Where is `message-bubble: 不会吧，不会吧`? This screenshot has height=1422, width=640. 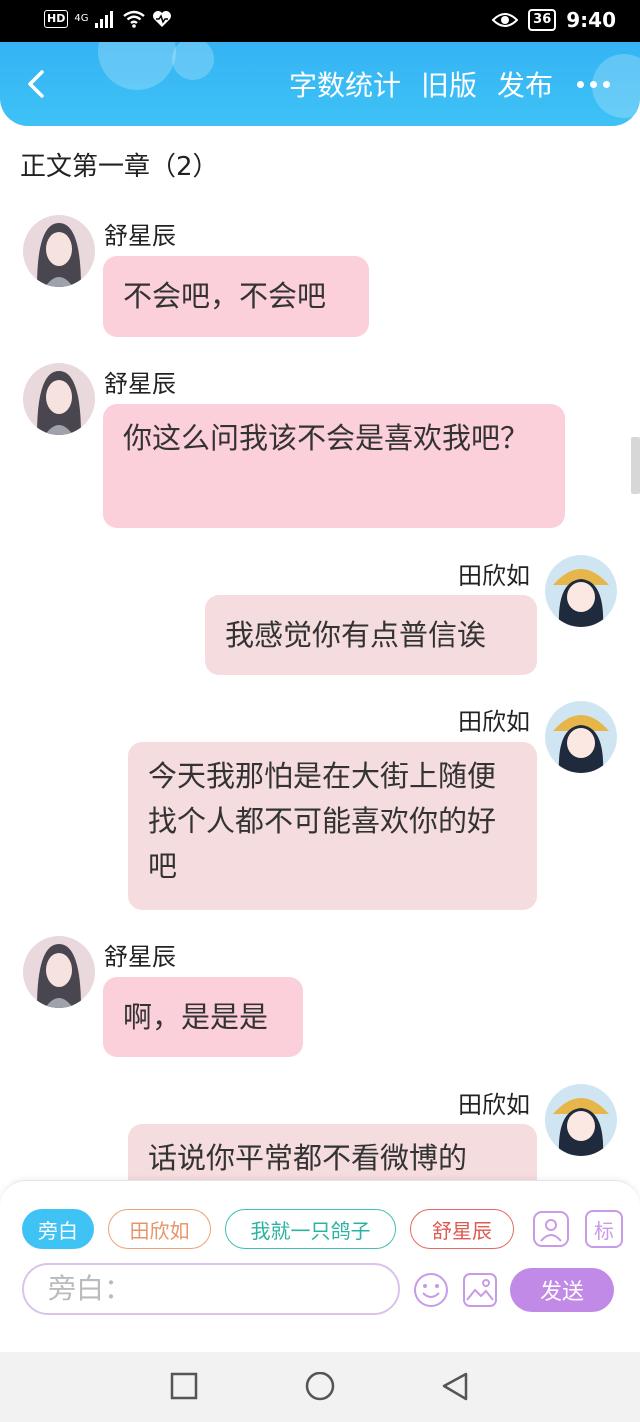
message-bubble: 不会吧，不会吧 is located at coordinates (236, 296).